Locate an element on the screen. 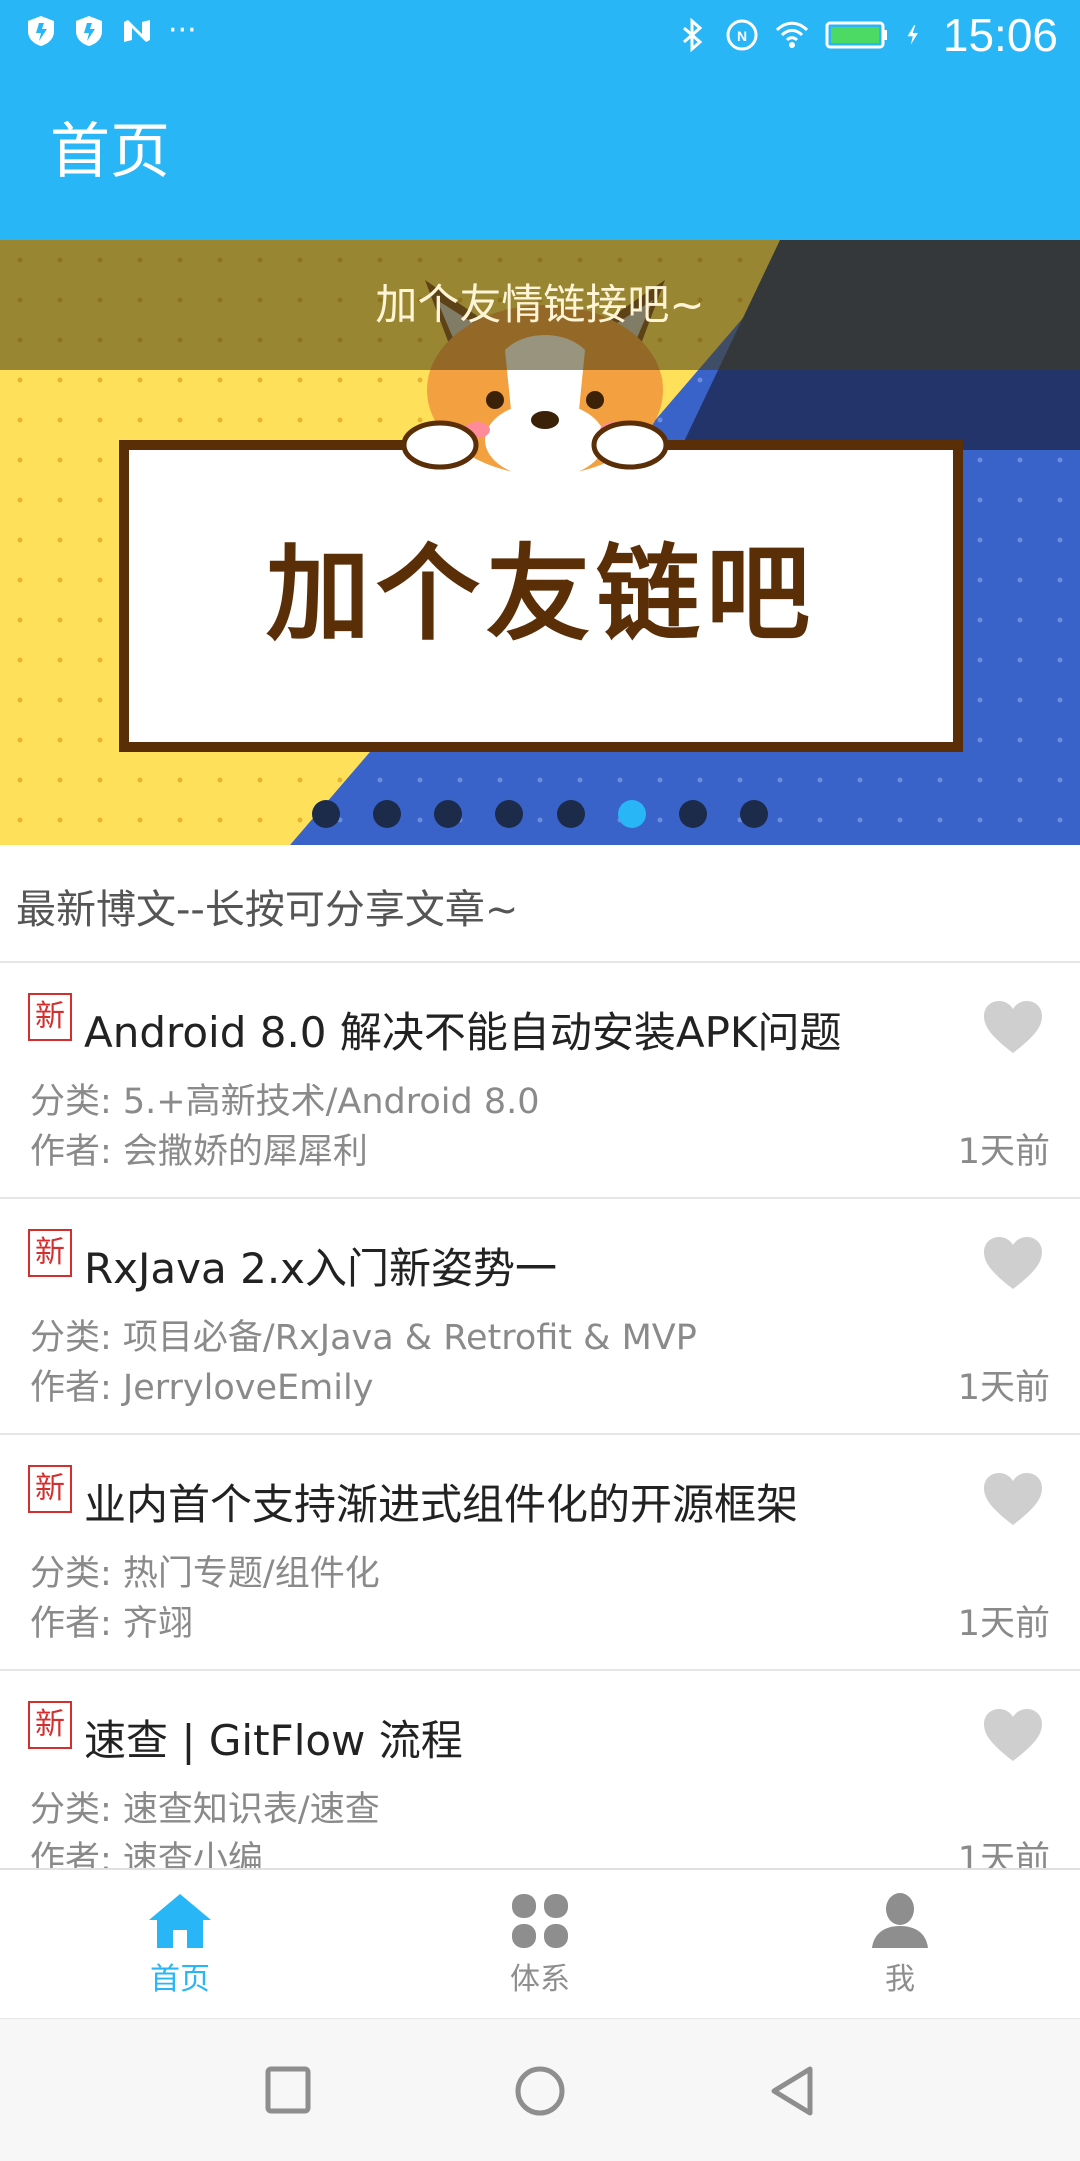 The image size is (1080, 2161). app-toolbar: 首页 is located at coordinates (540, 156).